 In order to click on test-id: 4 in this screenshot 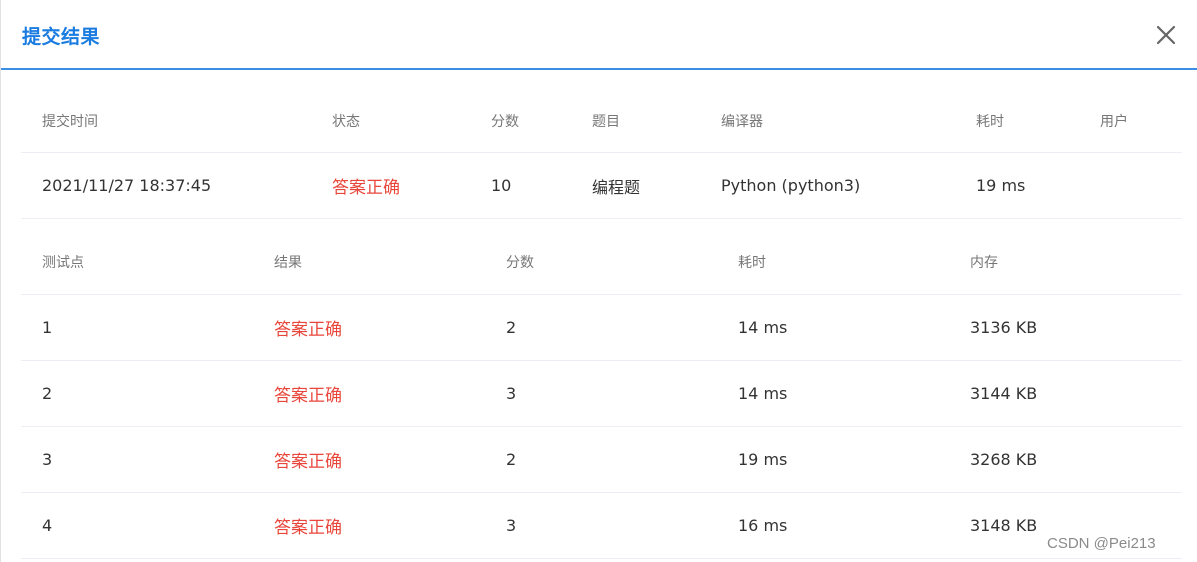, I will do `click(137, 525)`.